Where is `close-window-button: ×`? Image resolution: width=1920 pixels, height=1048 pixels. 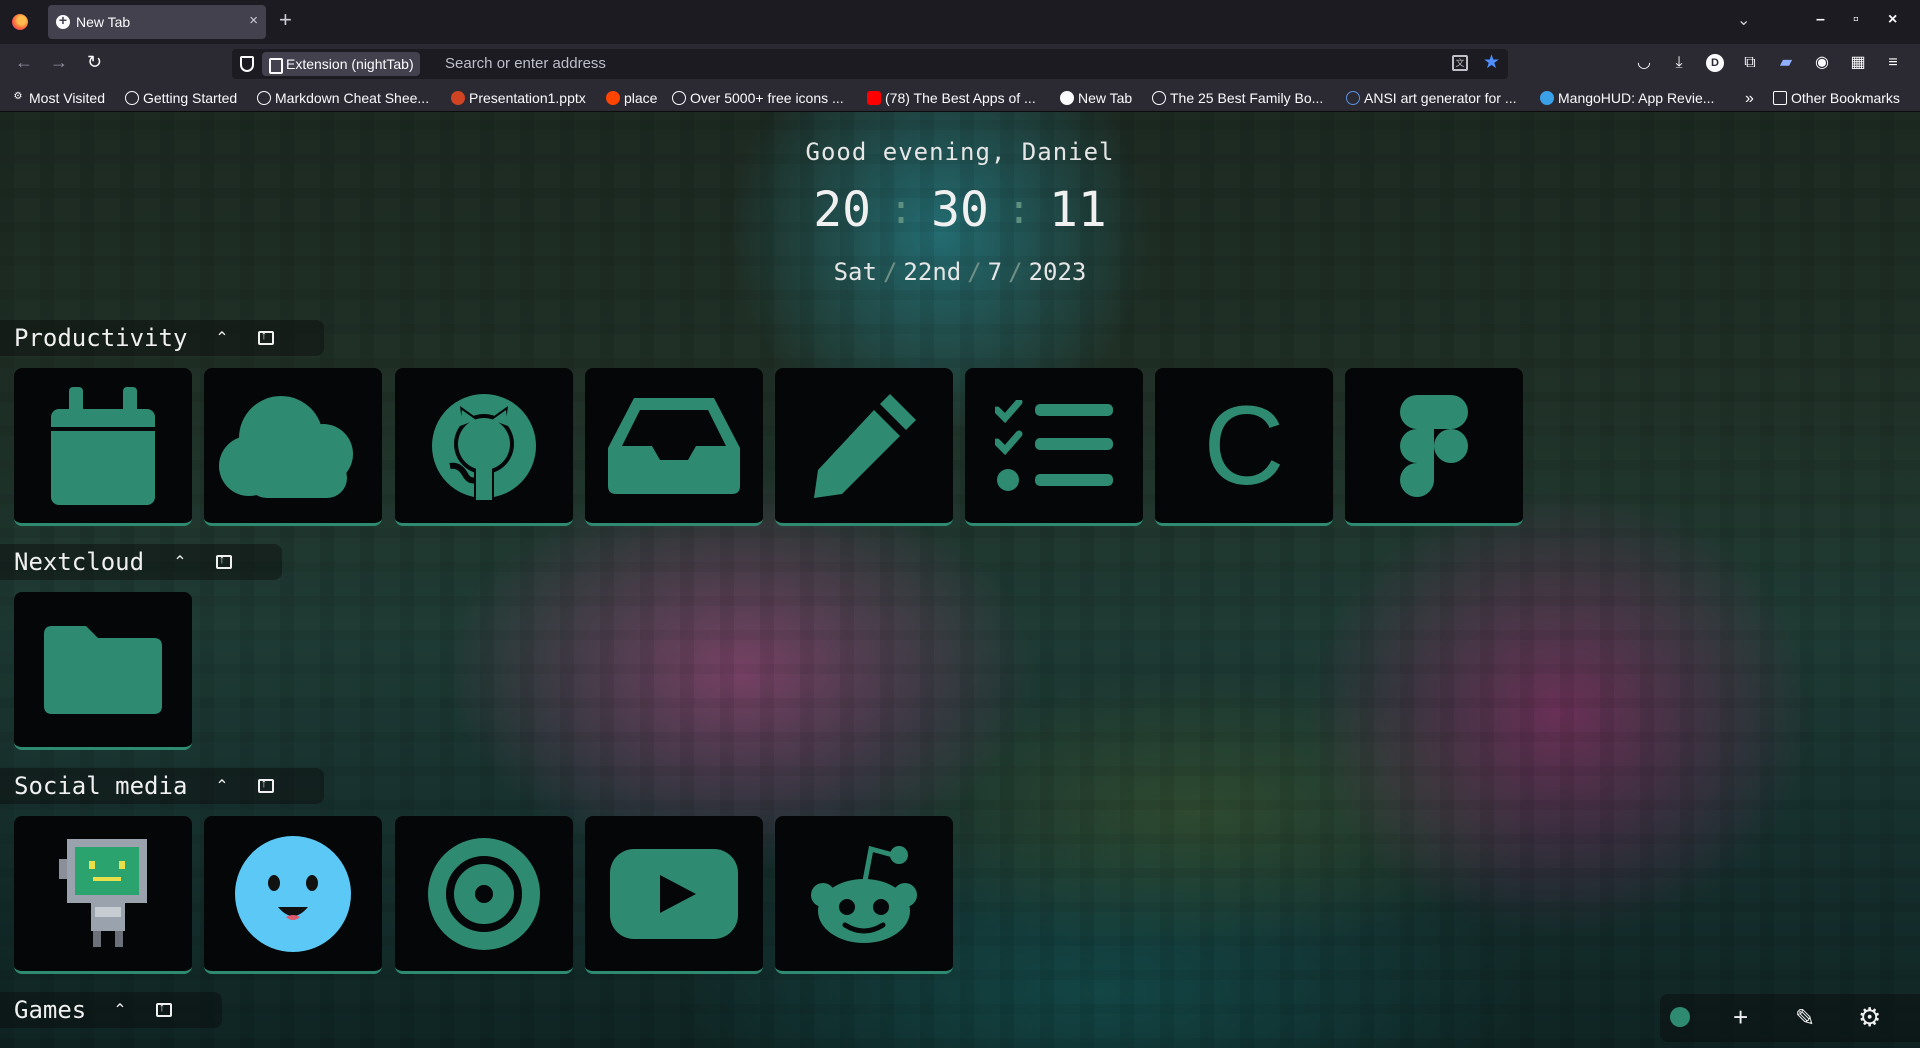 close-window-button: × is located at coordinates (1892, 20).